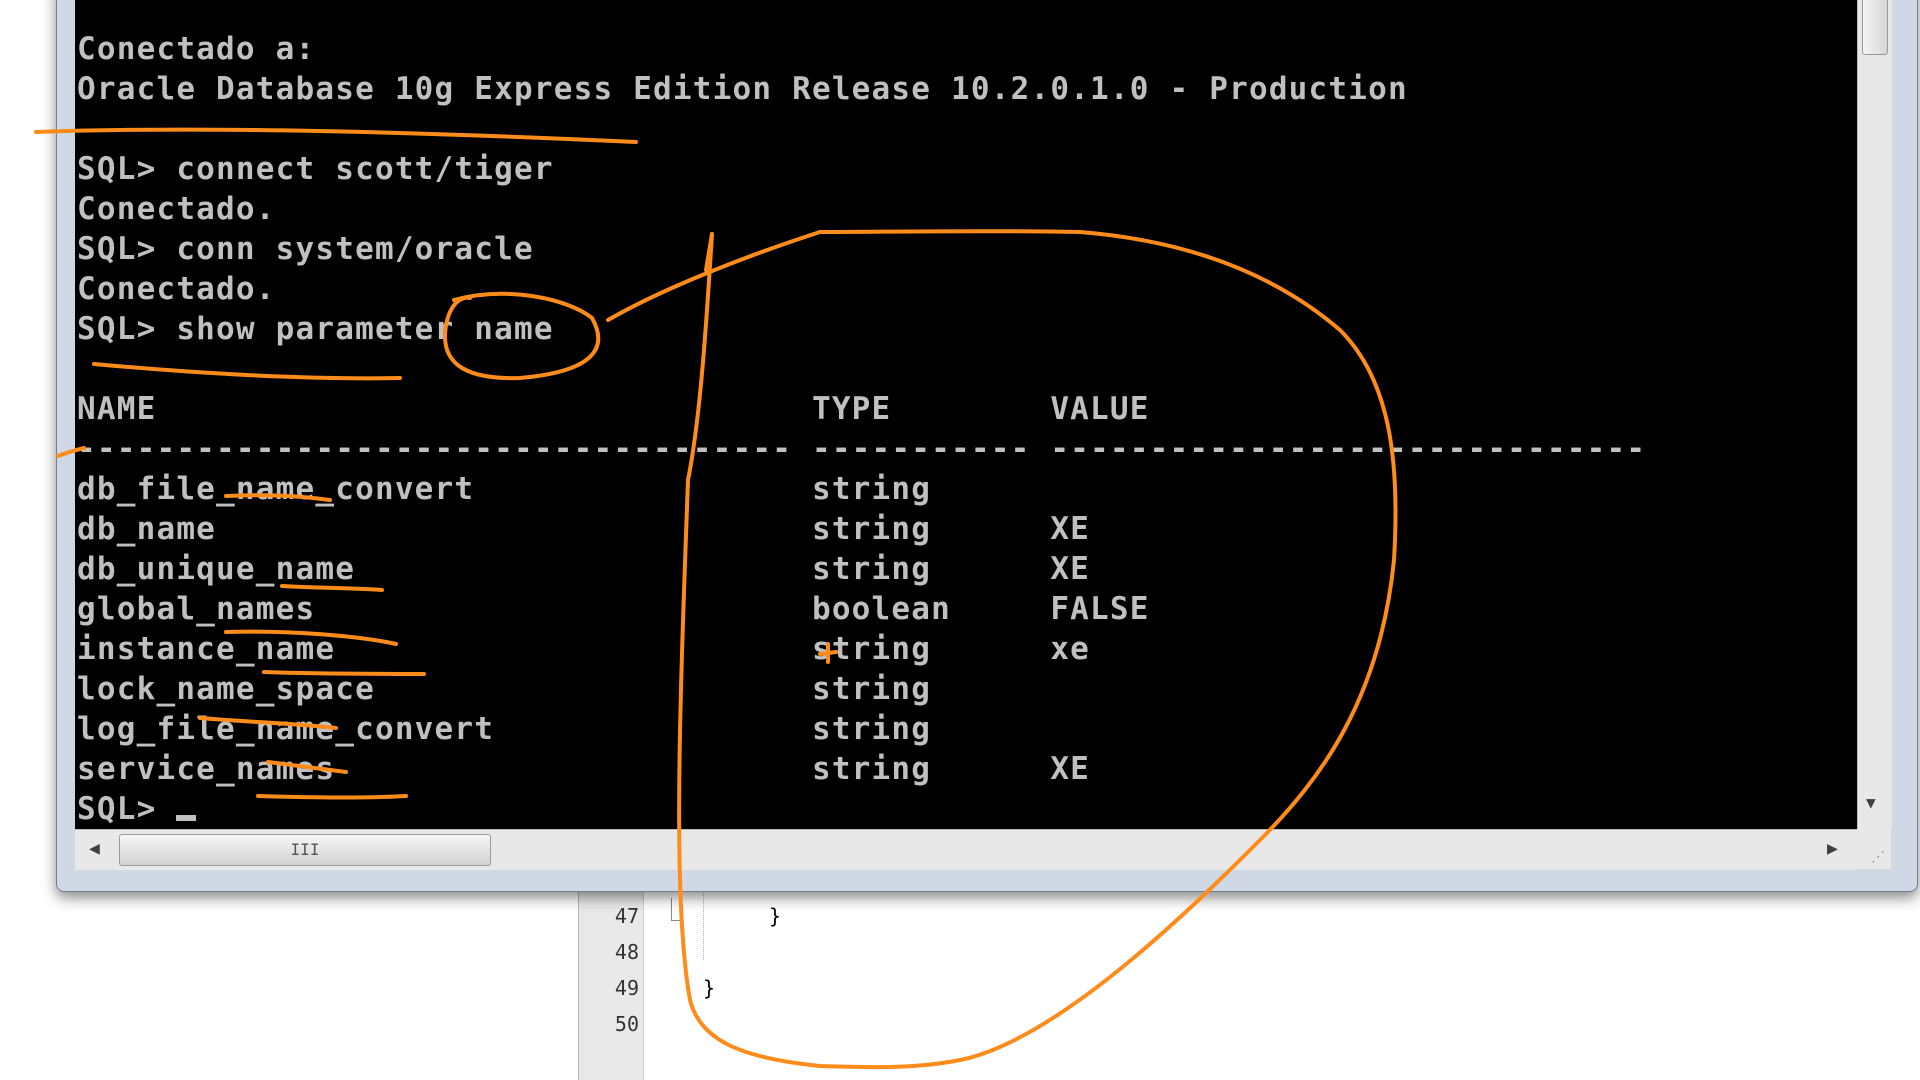 Image resolution: width=1920 pixels, height=1080 pixels. What do you see at coordinates (626, 1024) in the screenshot?
I see `line-number: 50` at bounding box center [626, 1024].